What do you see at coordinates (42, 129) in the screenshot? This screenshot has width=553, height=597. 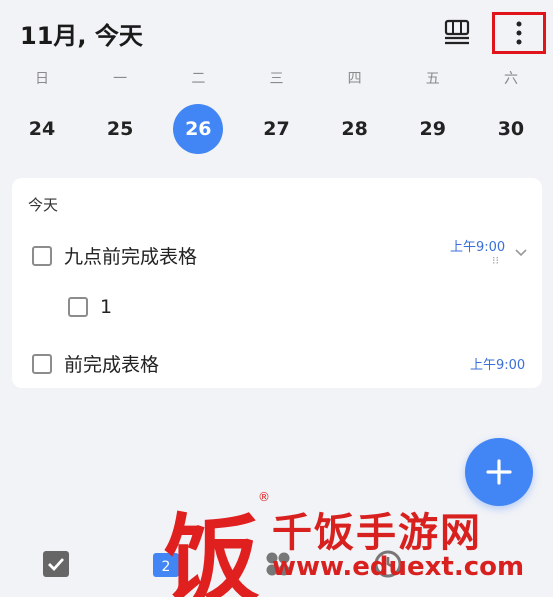 I see `date-cell: 24` at bounding box center [42, 129].